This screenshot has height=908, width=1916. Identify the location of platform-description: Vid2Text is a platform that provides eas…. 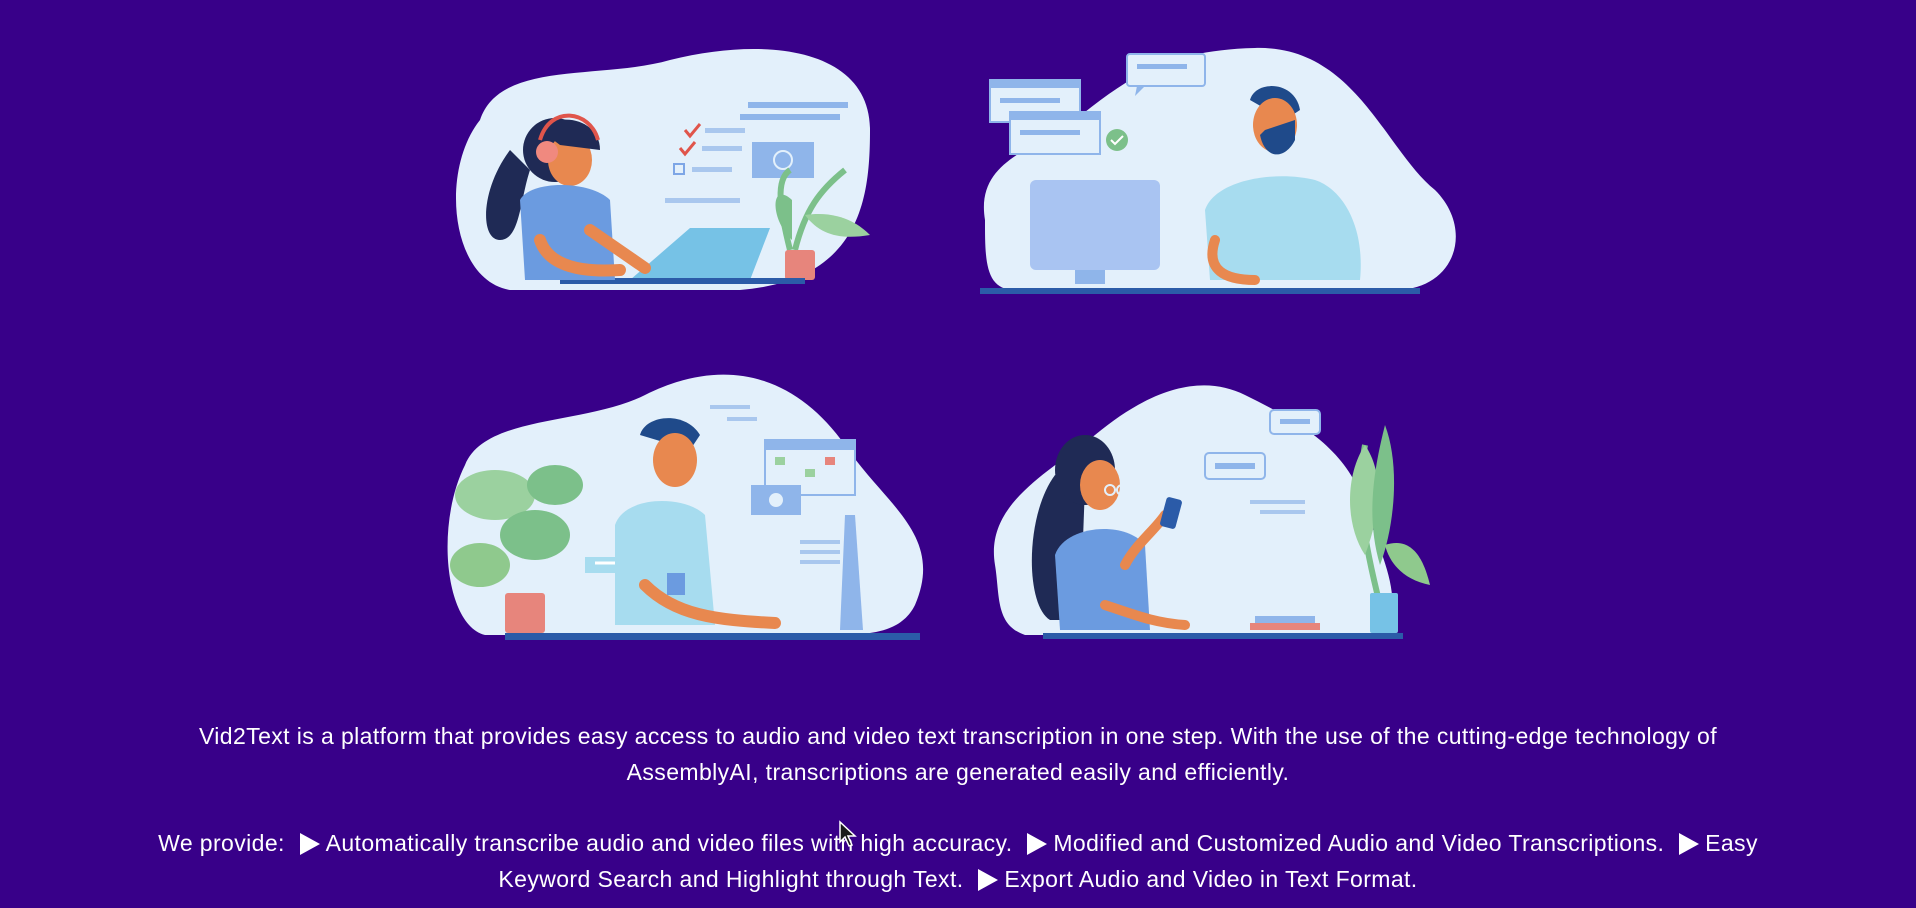
(958, 754).